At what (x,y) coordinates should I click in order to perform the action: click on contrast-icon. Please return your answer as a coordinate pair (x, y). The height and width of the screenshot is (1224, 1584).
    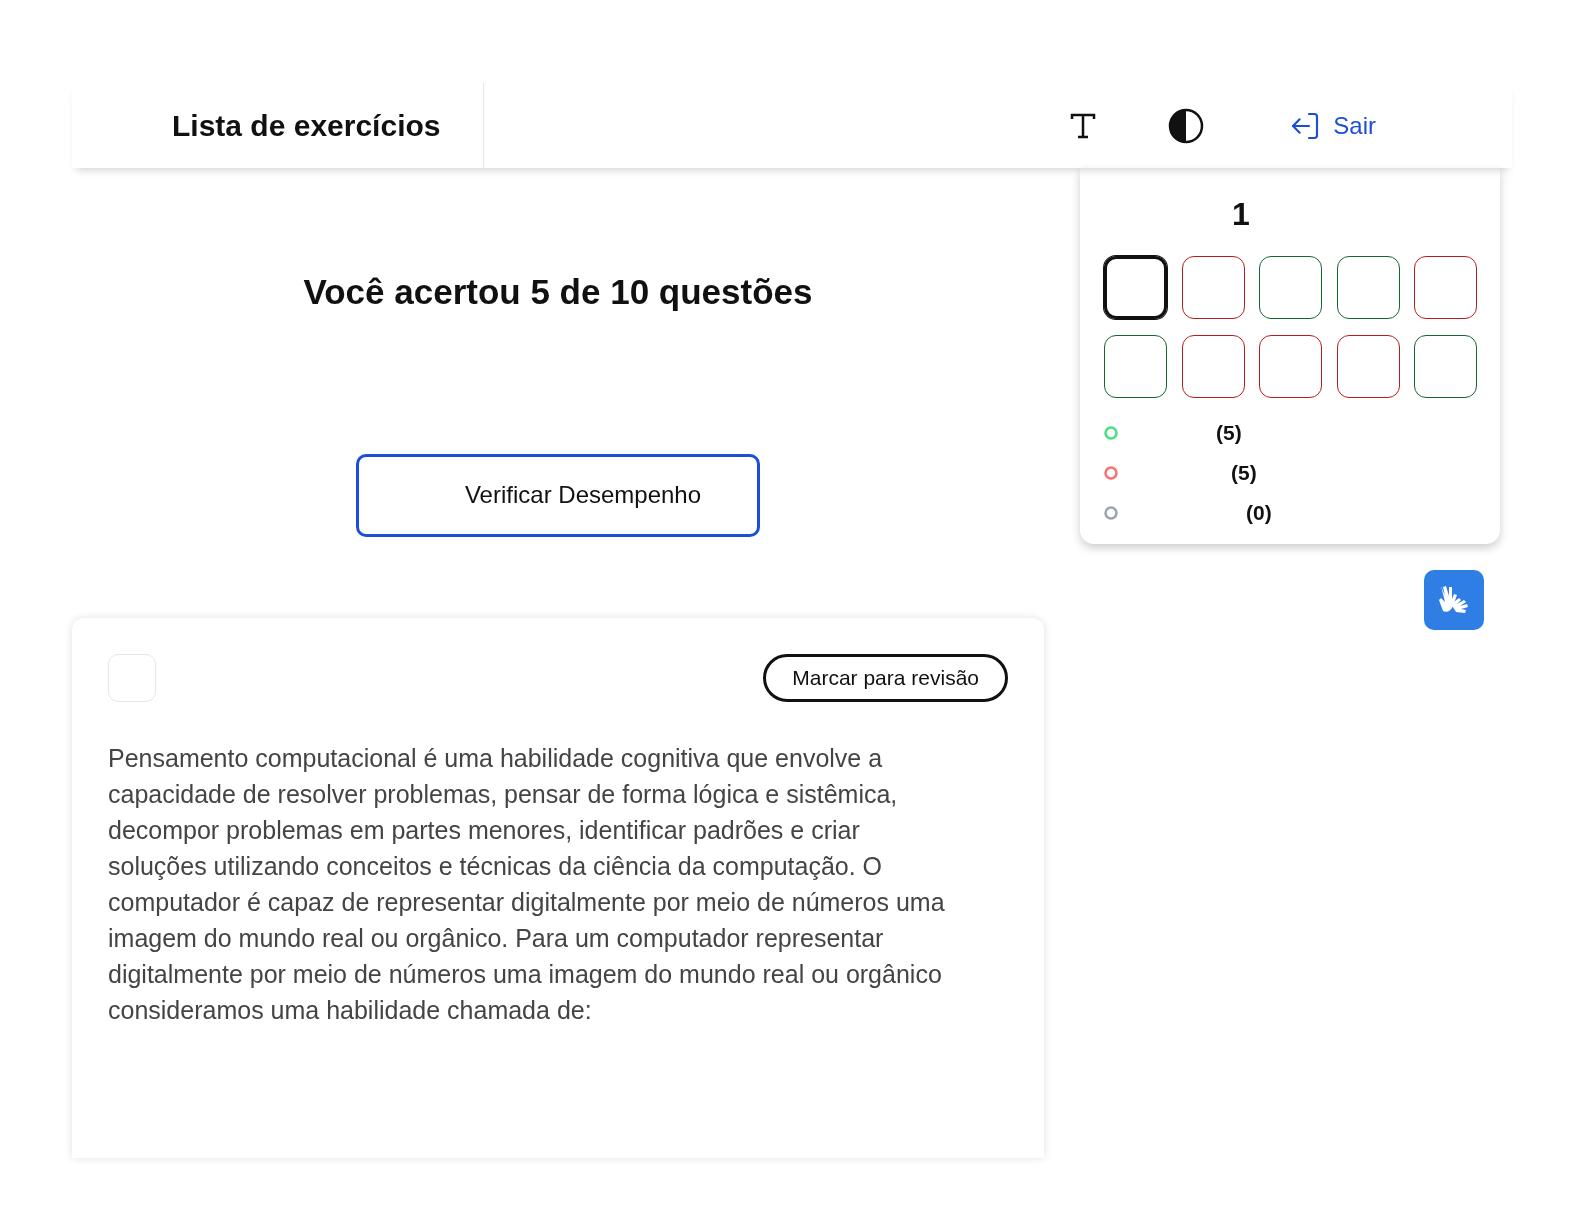
    Looking at the image, I should click on (1186, 125).